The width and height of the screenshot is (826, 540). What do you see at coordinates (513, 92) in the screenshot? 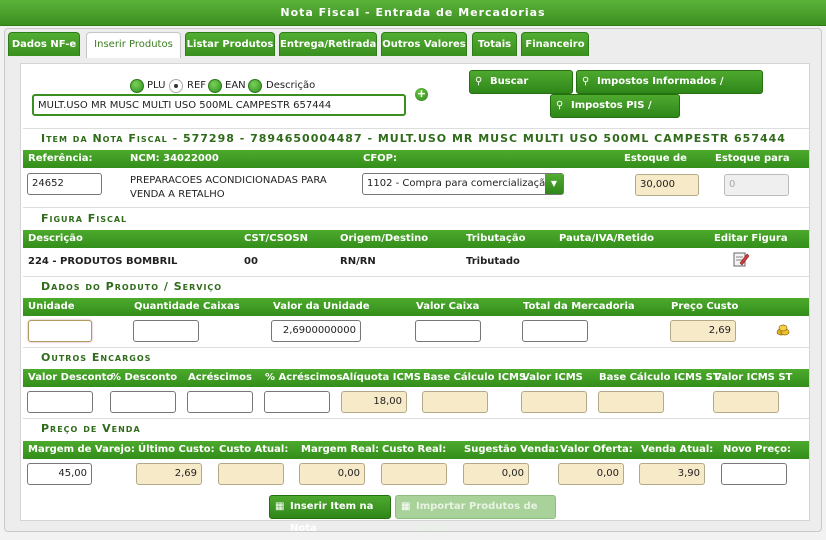
I see `buscar-produto-label: Buscar Produto` at bounding box center [513, 92].